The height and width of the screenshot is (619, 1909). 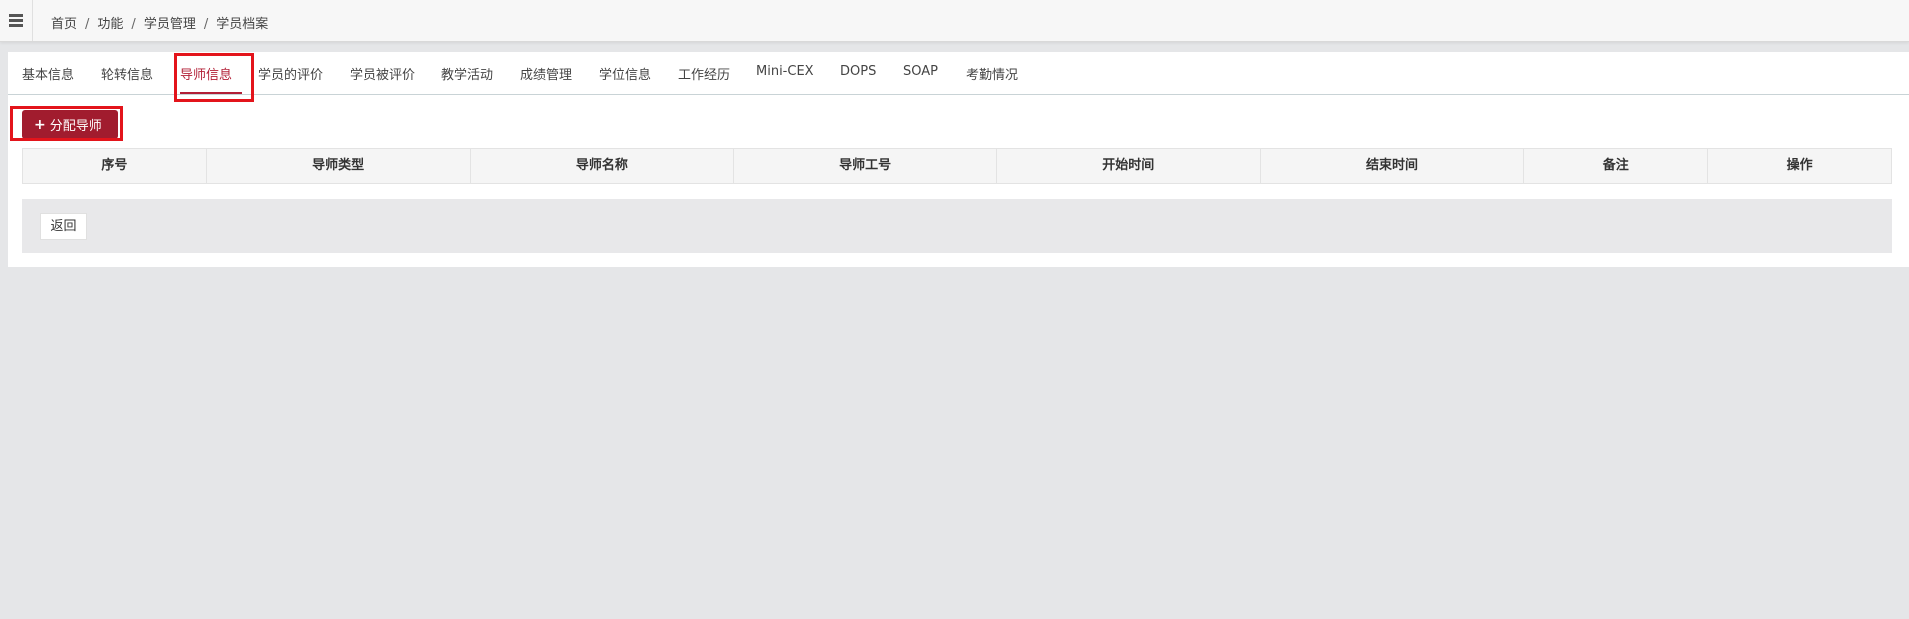 I want to click on column-header-start-time: 开始时间, so click(x=1129, y=166).